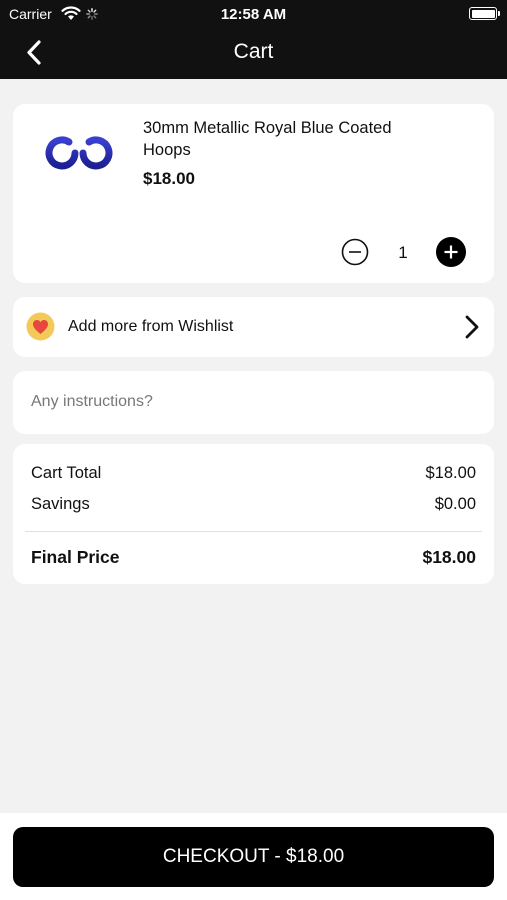 Image resolution: width=507 pixels, height=900 pixels. I want to click on nav-bar: Cart, so click(253, 53).